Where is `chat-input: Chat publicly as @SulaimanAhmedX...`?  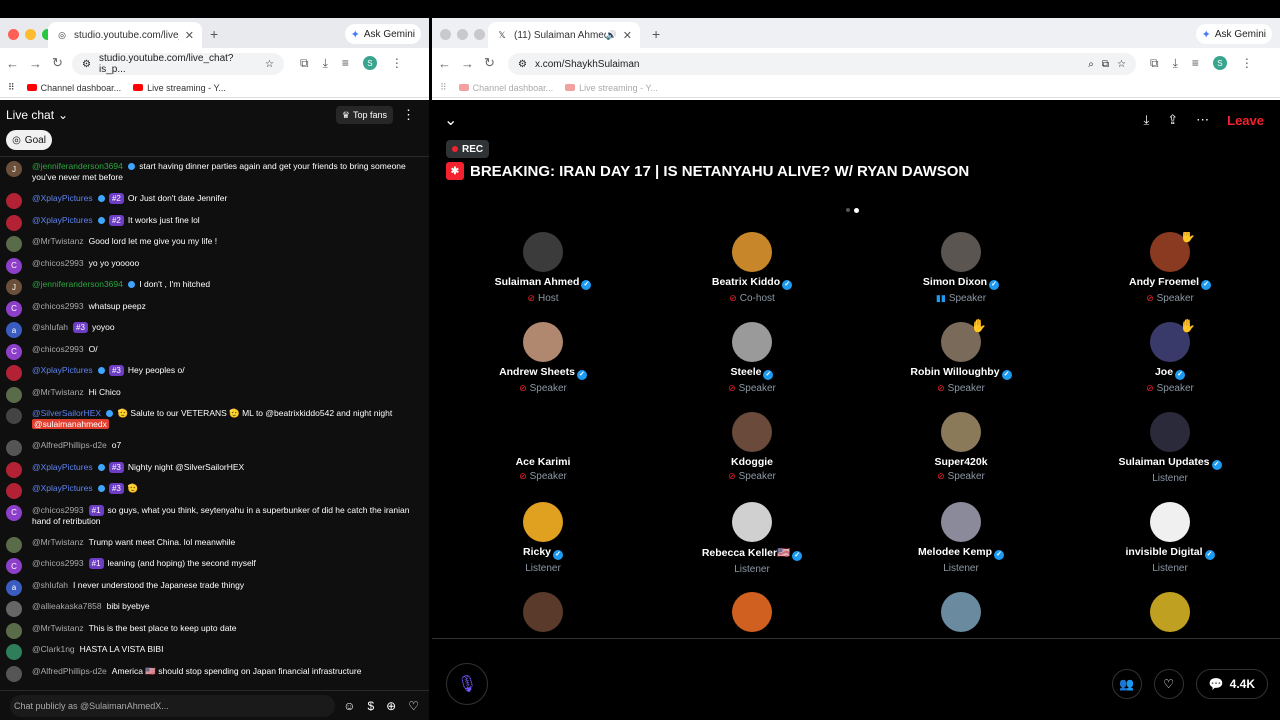 chat-input: Chat publicly as @SulaimanAhmedX... is located at coordinates (173, 705).